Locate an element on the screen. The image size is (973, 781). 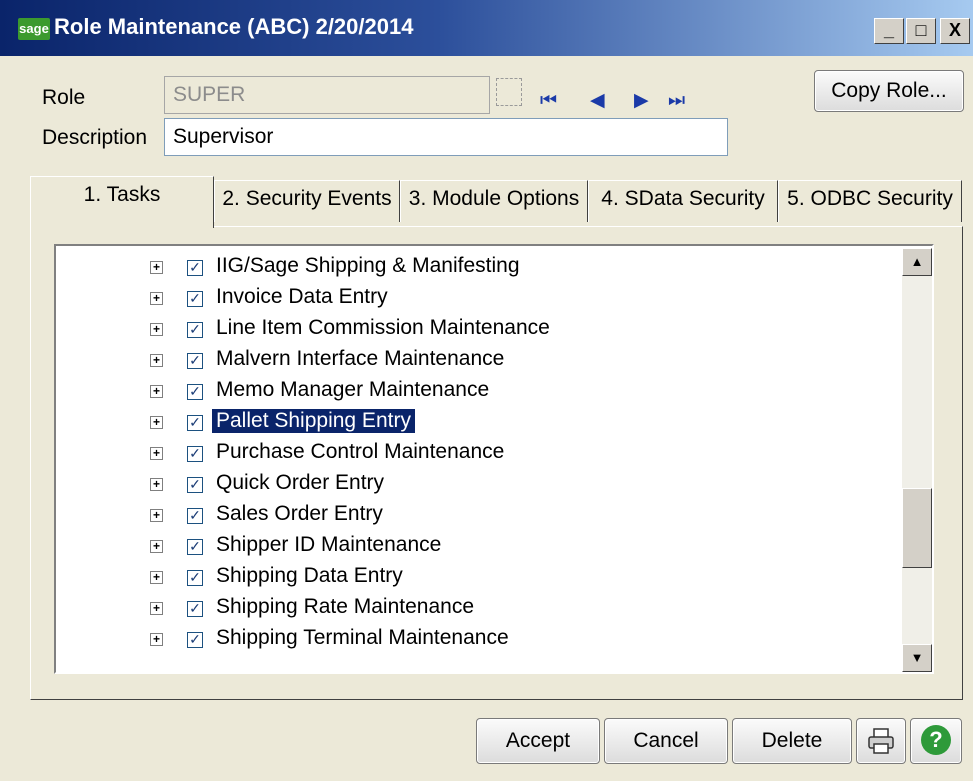
tree-row: + ✓ Shipper ID Maintenance is located at coordinates (476, 546).